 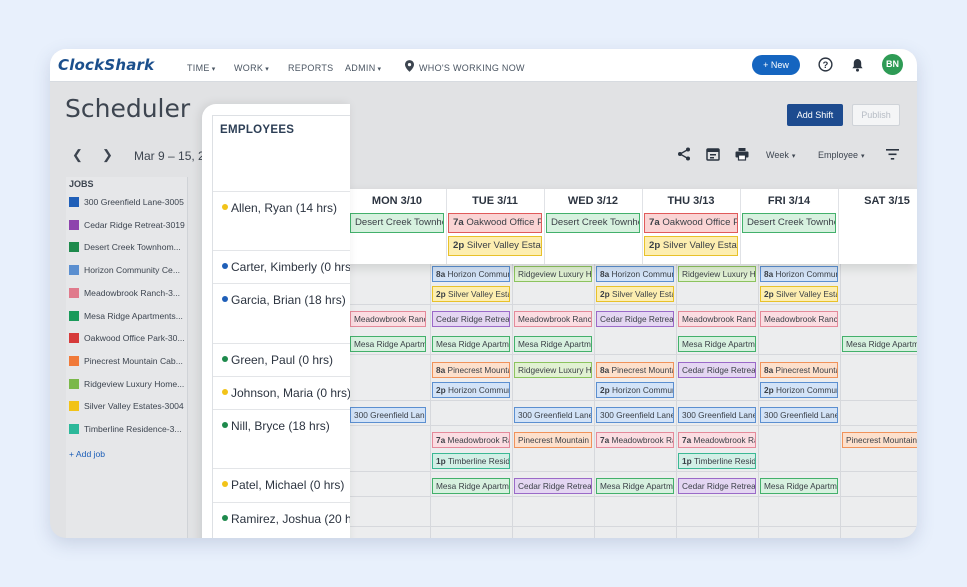 What do you see at coordinates (780, 155) in the screenshot?
I see `view-select: Week ▾` at bounding box center [780, 155].